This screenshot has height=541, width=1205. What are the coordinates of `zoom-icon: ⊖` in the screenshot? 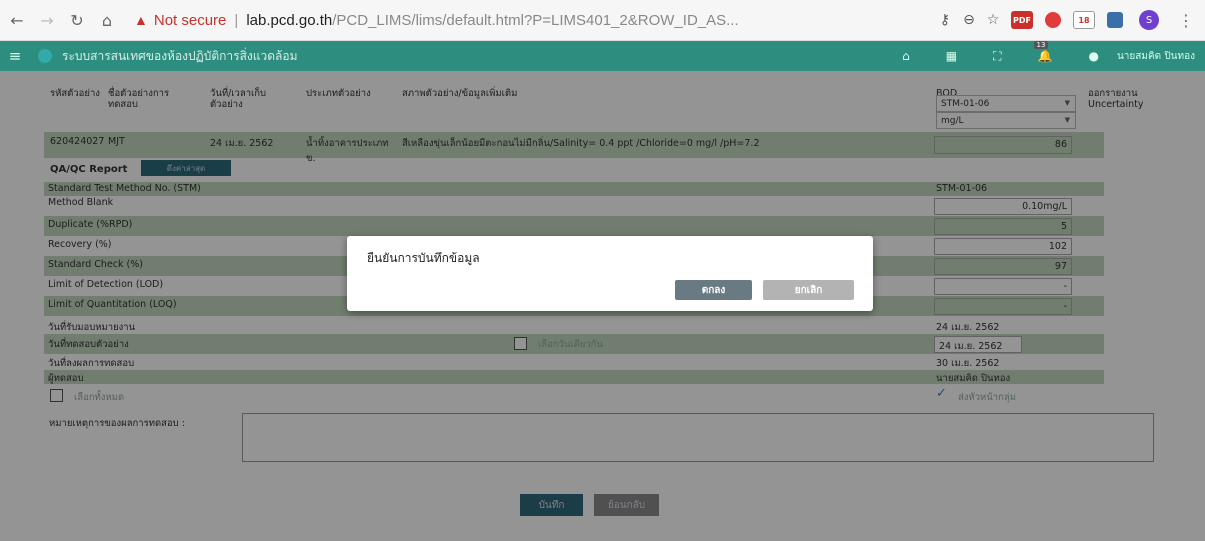 It's located at (969, 20).